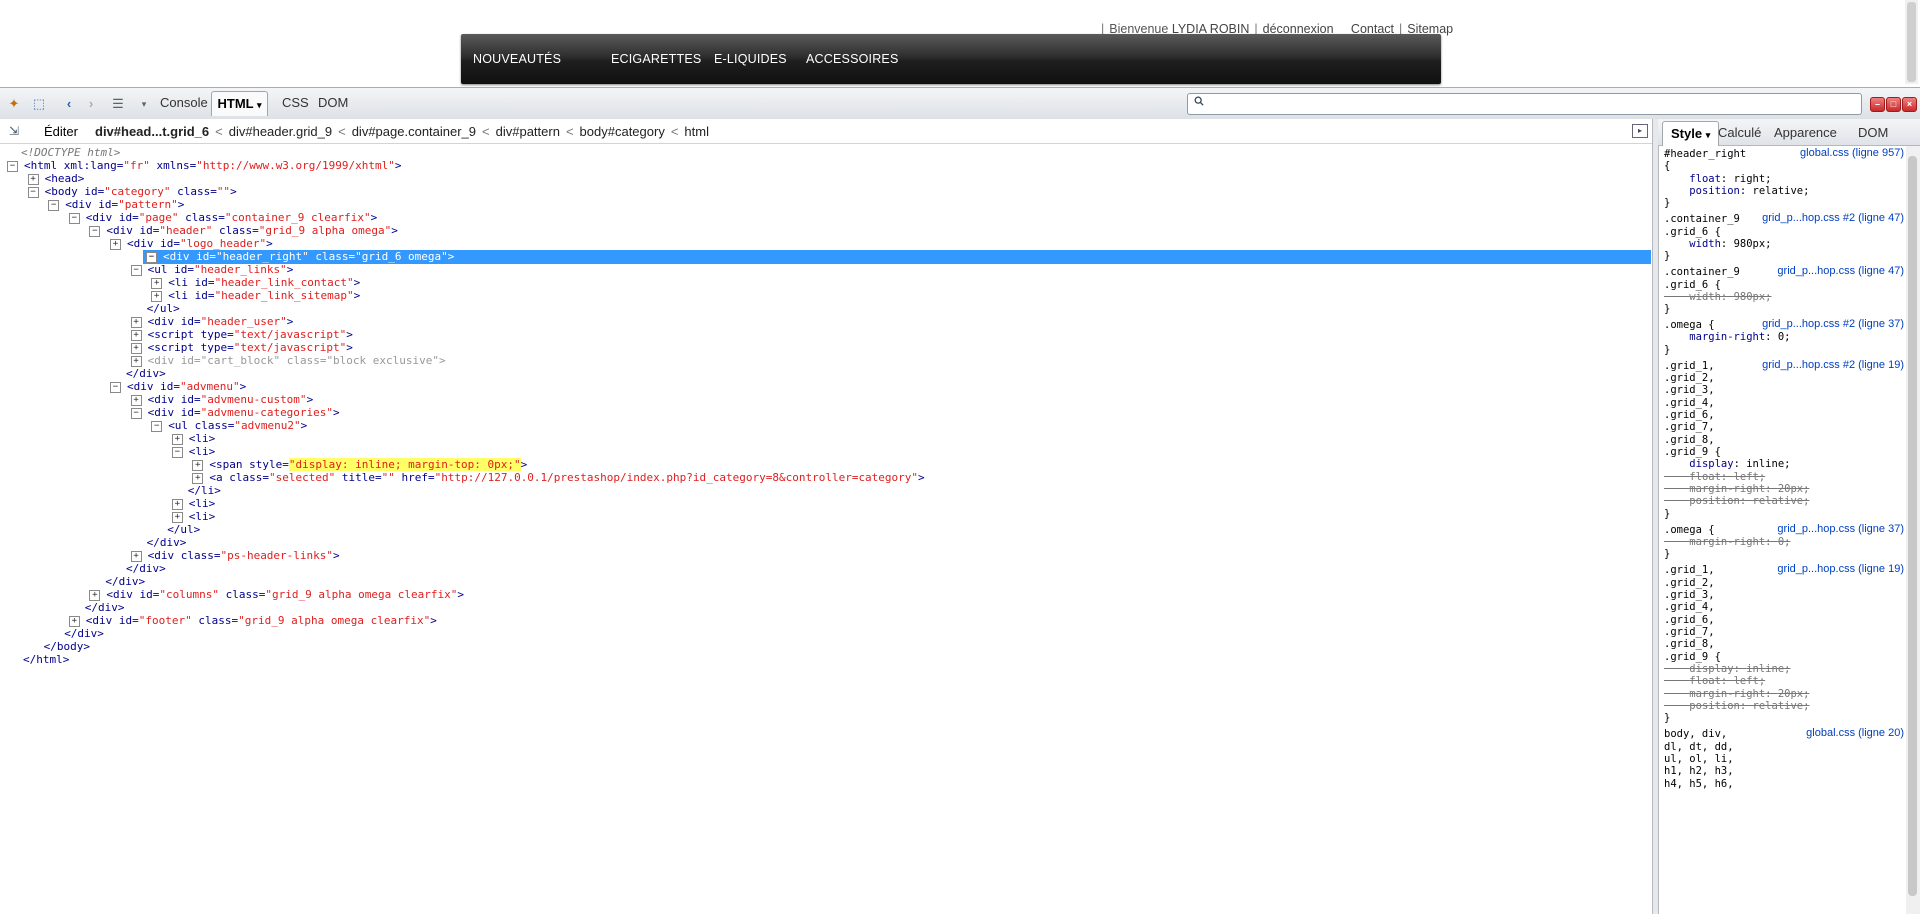  Describe the element at coordinates (14, 131) in the screenshot. I see `expand-icon: ⇲` at that location.